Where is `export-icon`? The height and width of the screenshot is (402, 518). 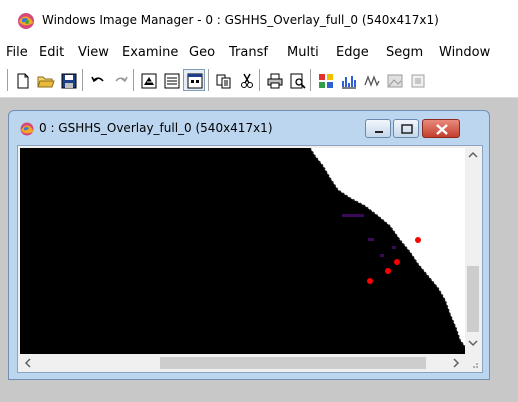
export-icon is located at coordinates (418, 81).